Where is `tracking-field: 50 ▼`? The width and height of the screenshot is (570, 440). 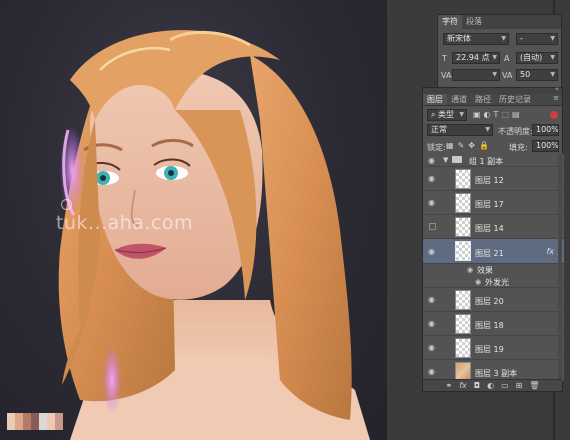 tracking-field: 50 ▼ is located at coordinates (537, 75).